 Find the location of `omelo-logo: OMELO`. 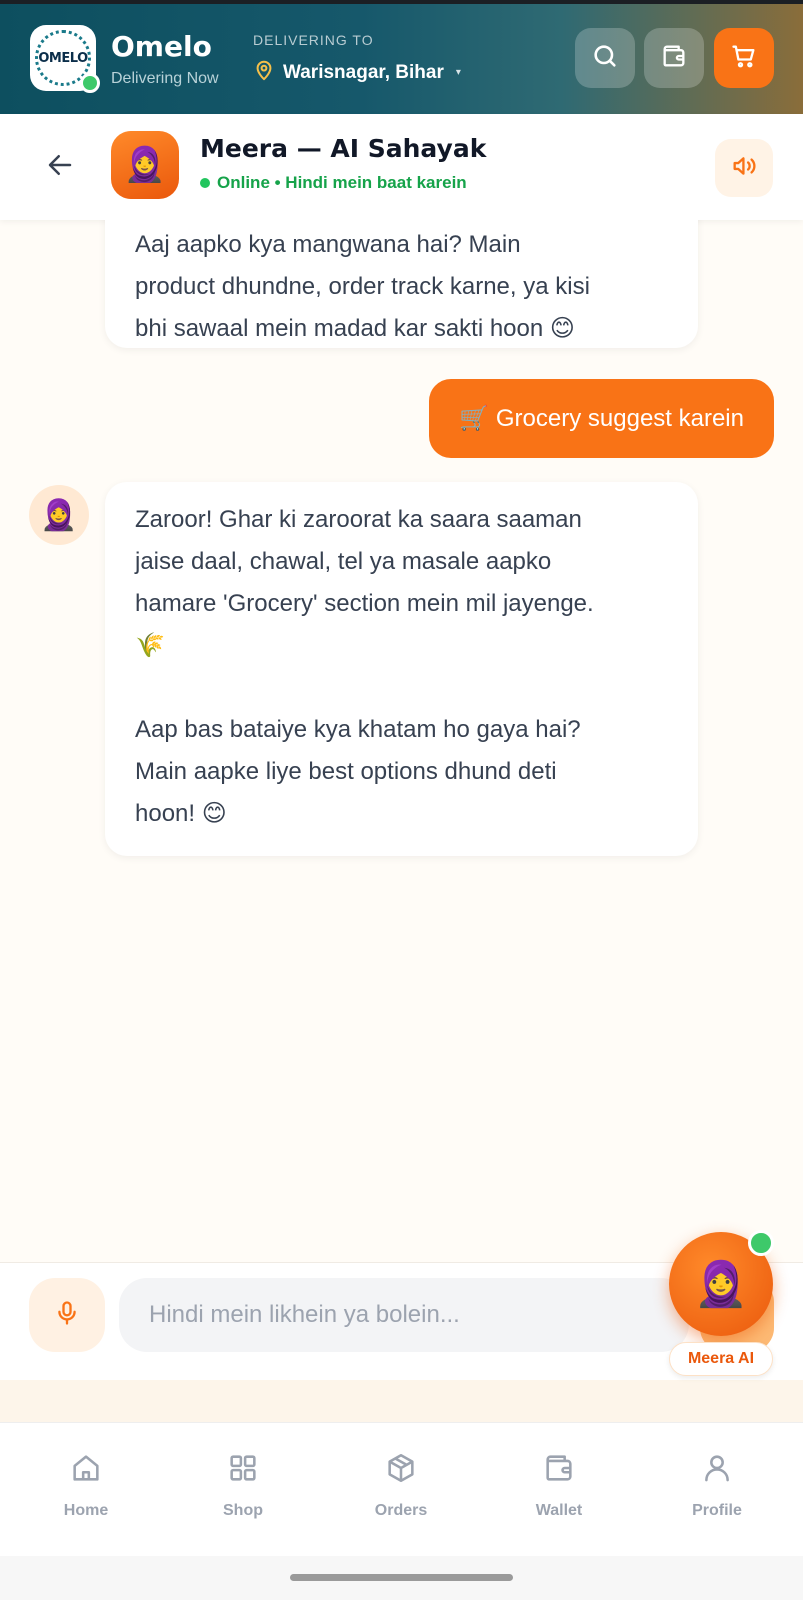

omelo-logo: OMELO is located at coordinates (65, 59).